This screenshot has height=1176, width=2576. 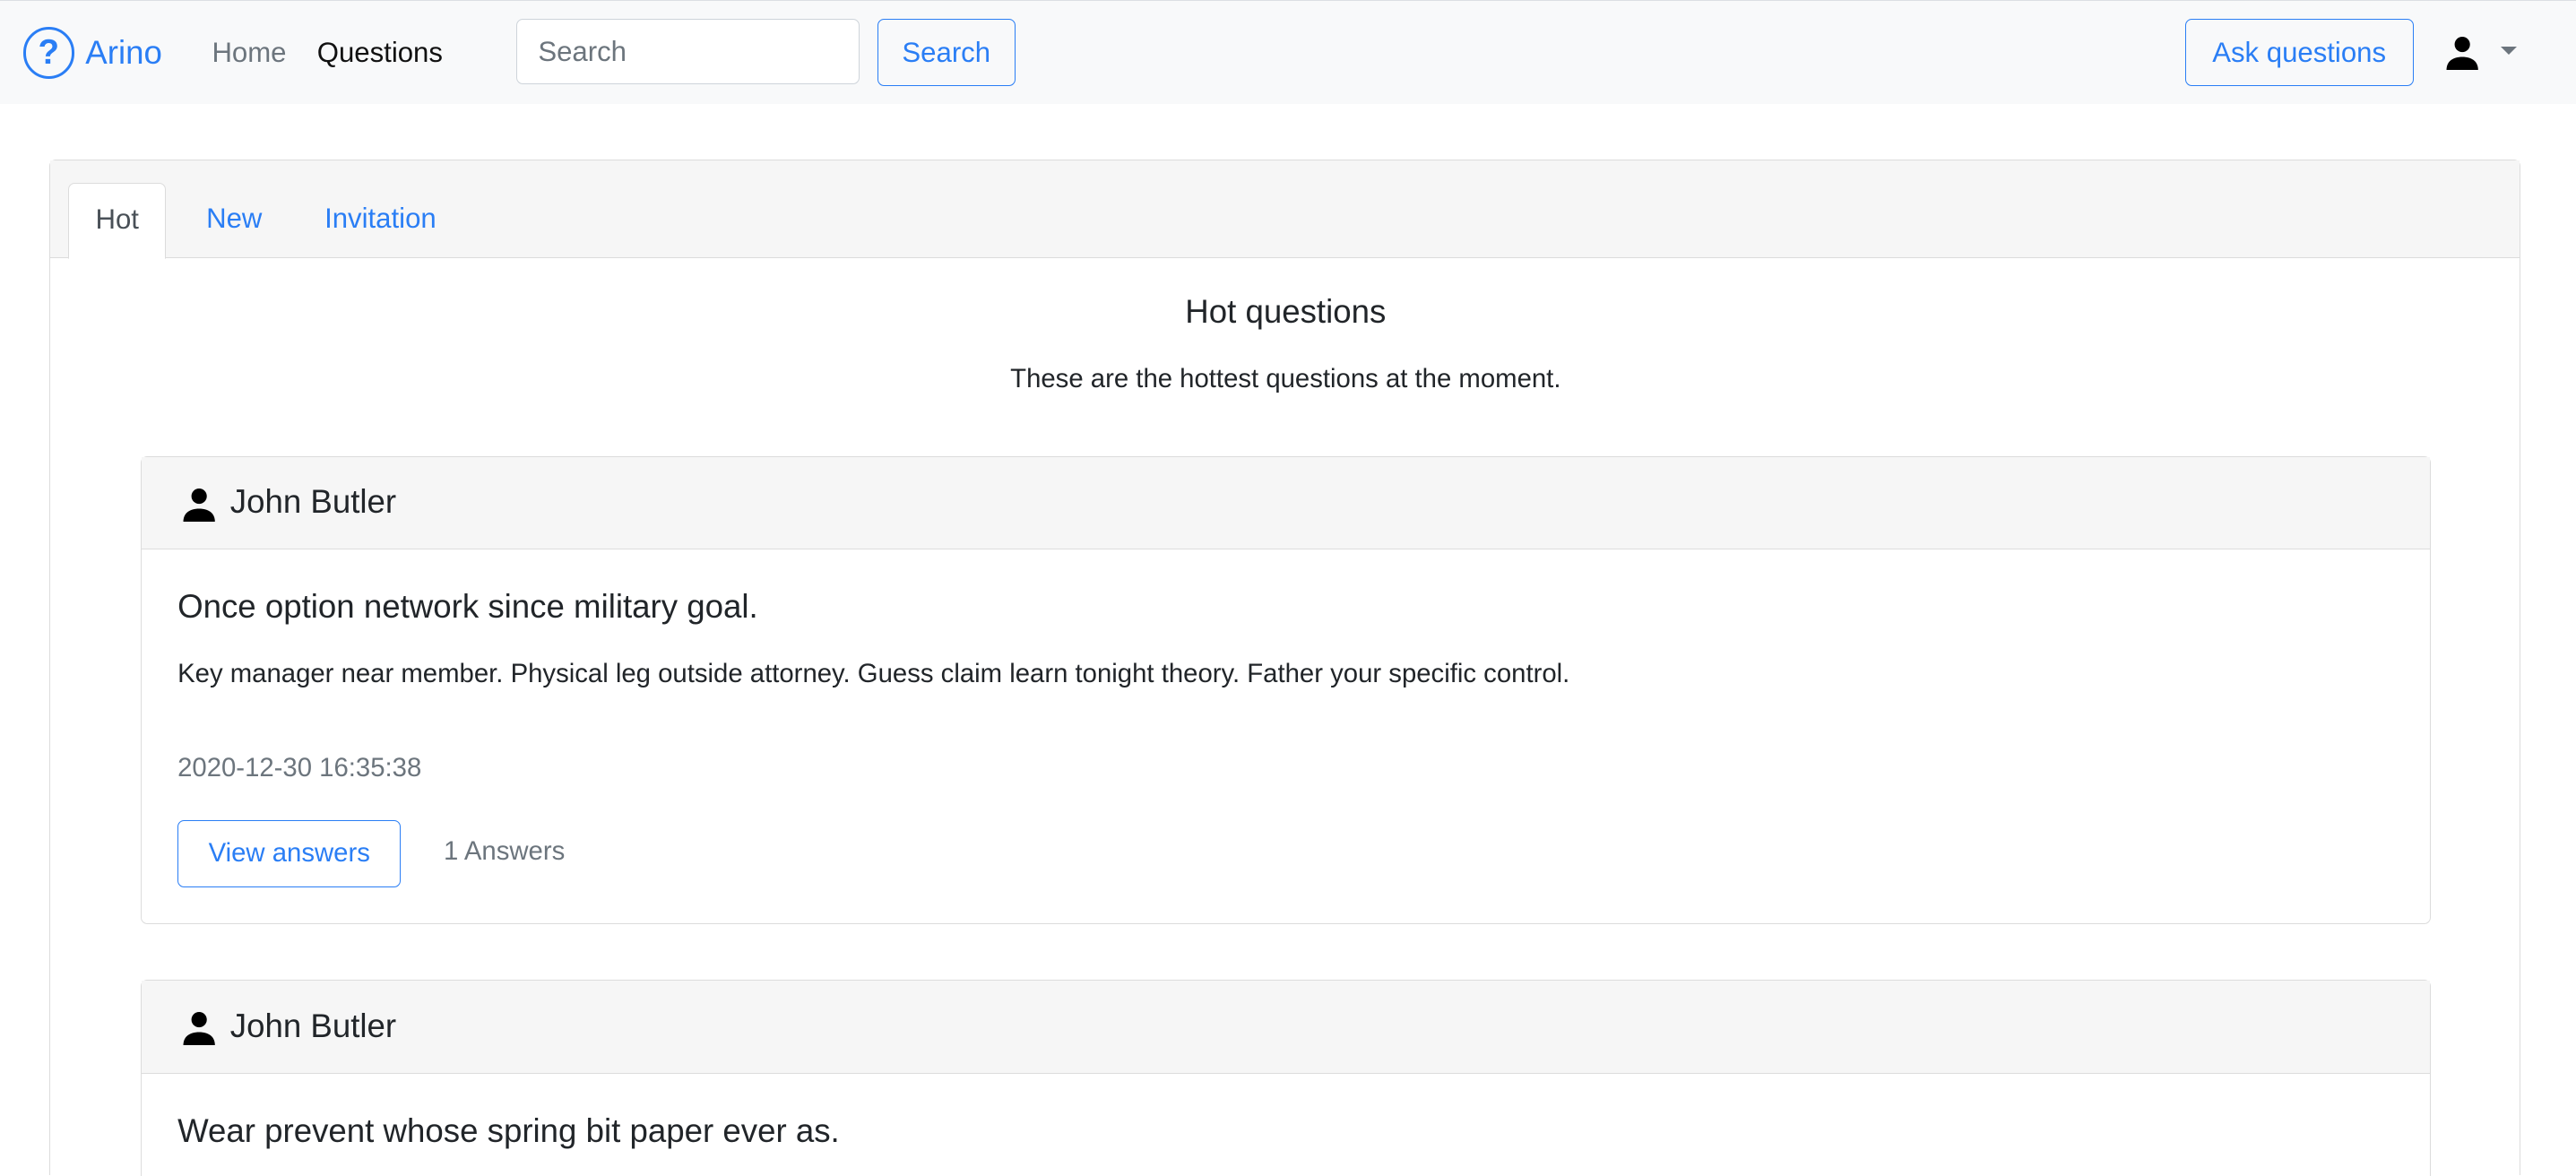 I want to click on view-answers-button: View answers, so click(x=289, y=853).